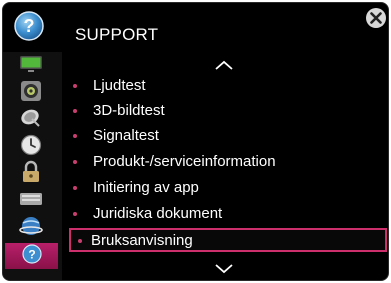 This screenshot has width=391, height=283. I want to click on sidebar-item-time, so click(31, 147).